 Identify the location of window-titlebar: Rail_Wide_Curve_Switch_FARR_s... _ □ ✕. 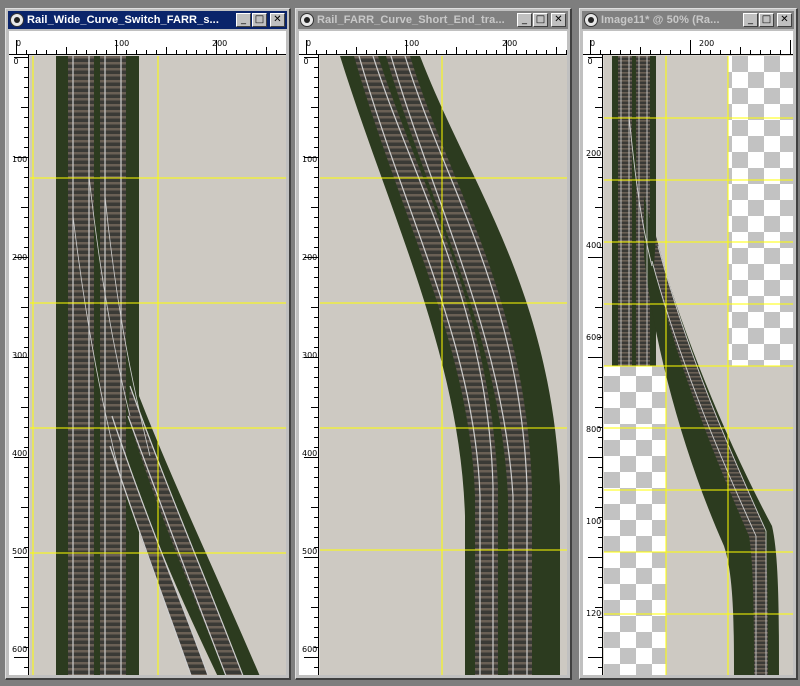
(147, 20).